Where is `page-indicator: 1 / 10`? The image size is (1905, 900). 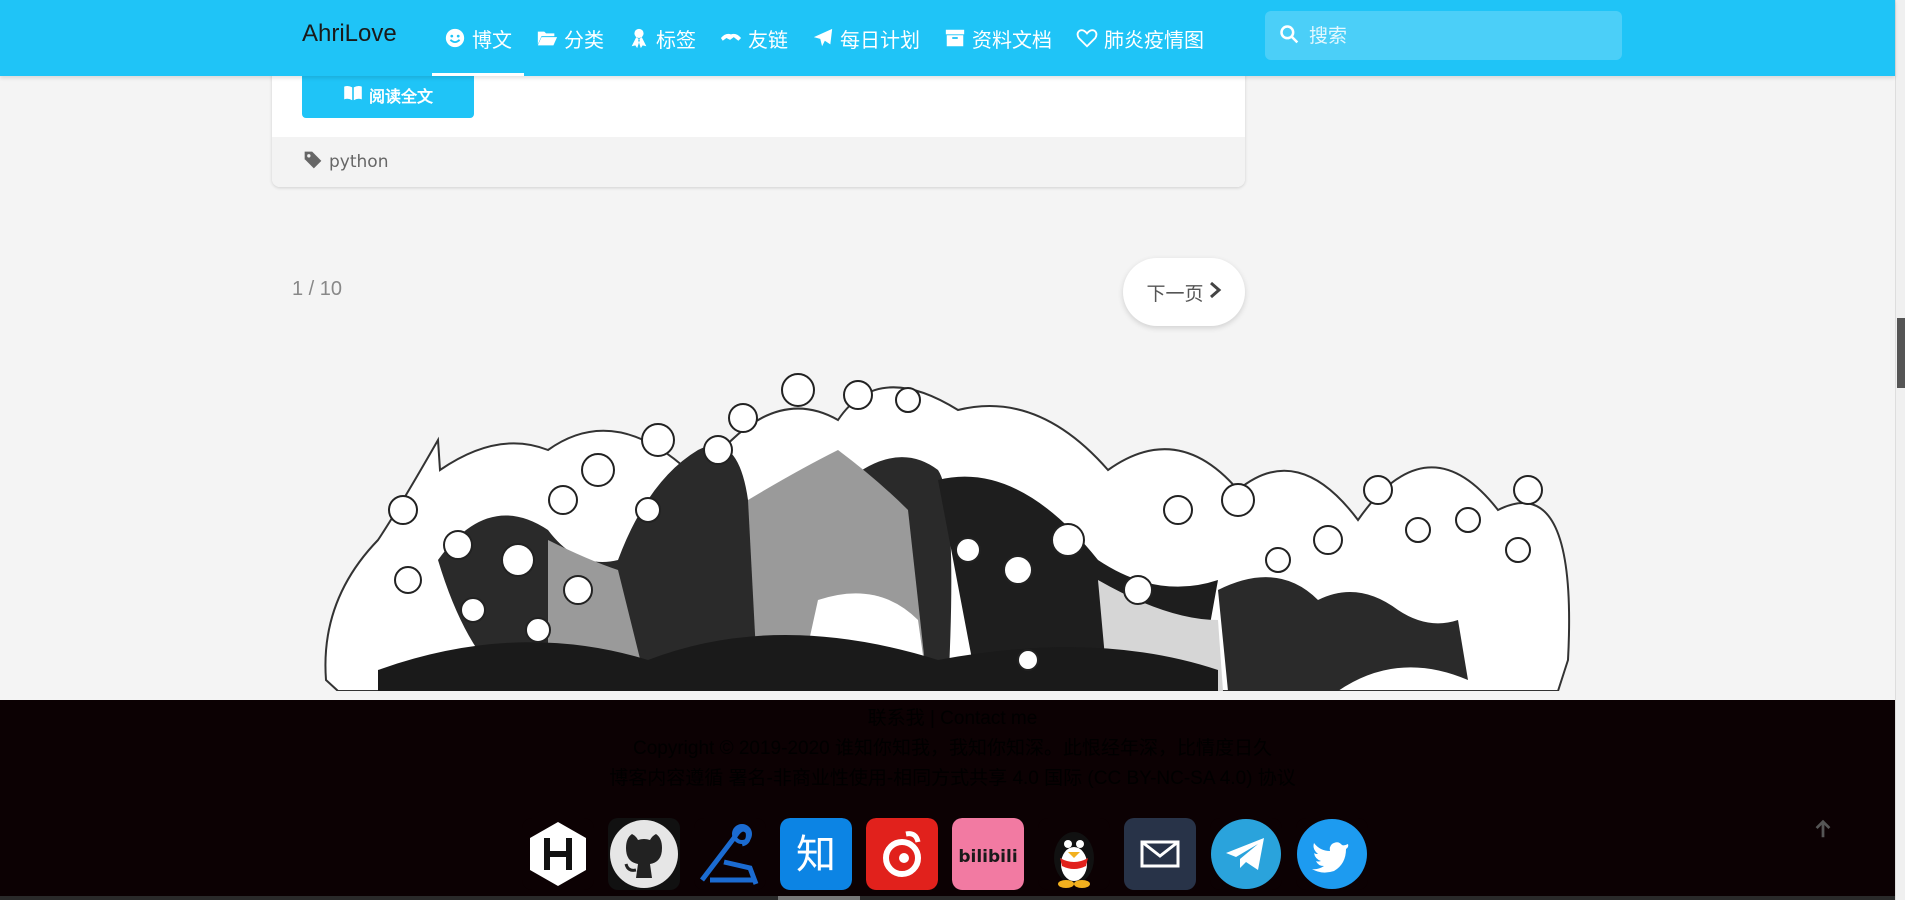 page-indicator: 1 / 10 is located at coordinates (317, 289).